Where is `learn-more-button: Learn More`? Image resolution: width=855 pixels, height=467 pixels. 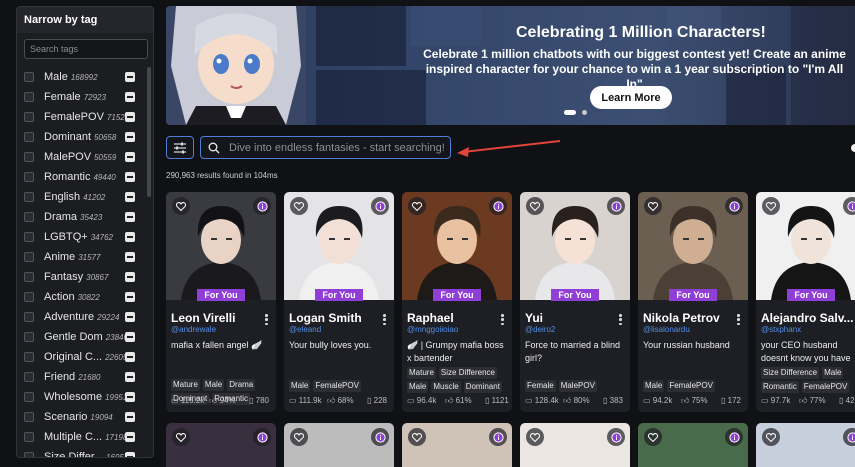 learn-more-button: Learn More is located at coordinates (631, 97).